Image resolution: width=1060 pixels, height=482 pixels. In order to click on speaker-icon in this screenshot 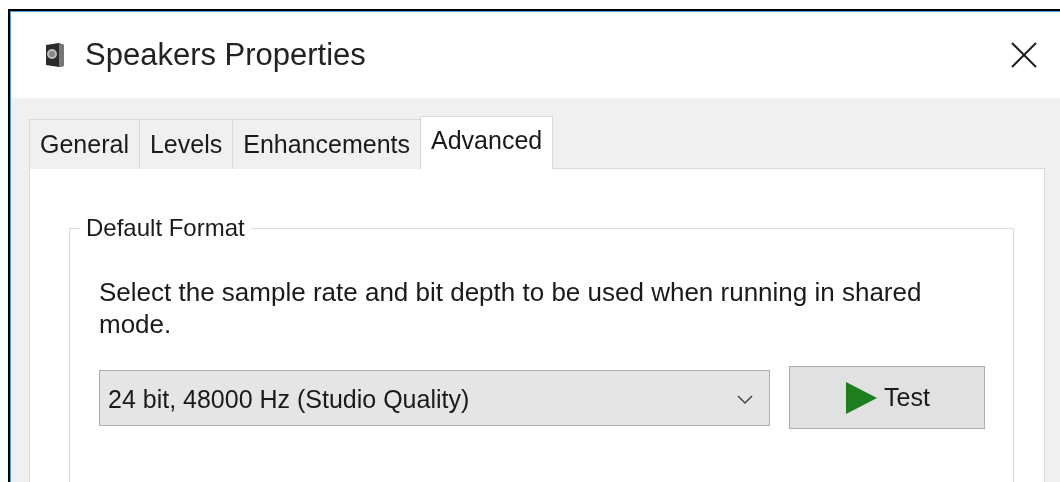, I will do `click(54, 55)`.